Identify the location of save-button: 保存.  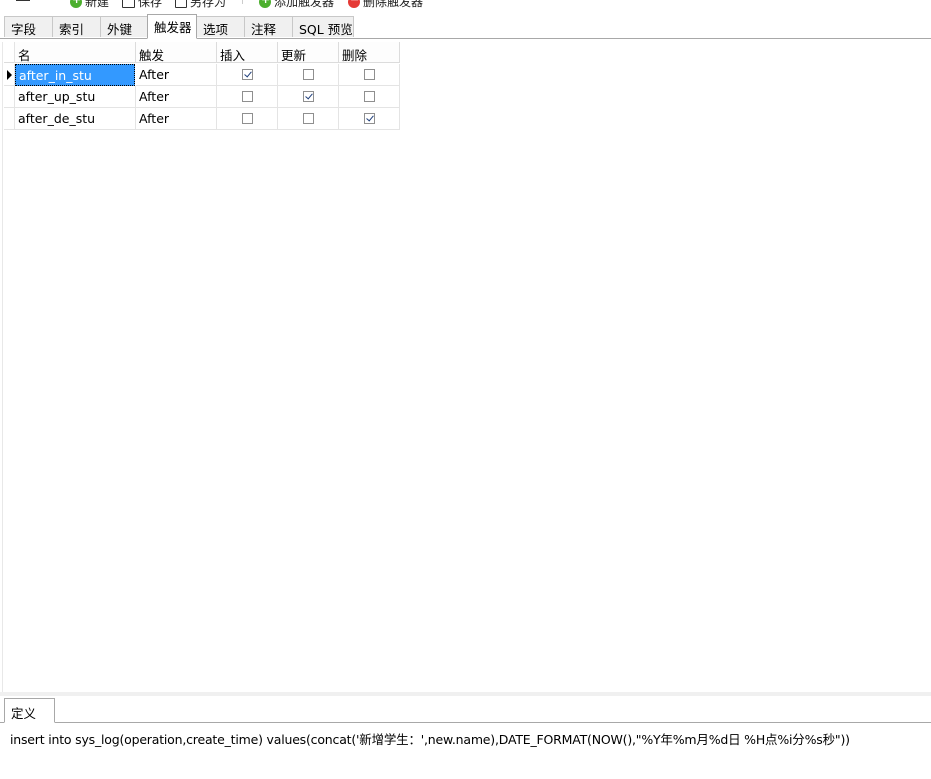
(142, 5).